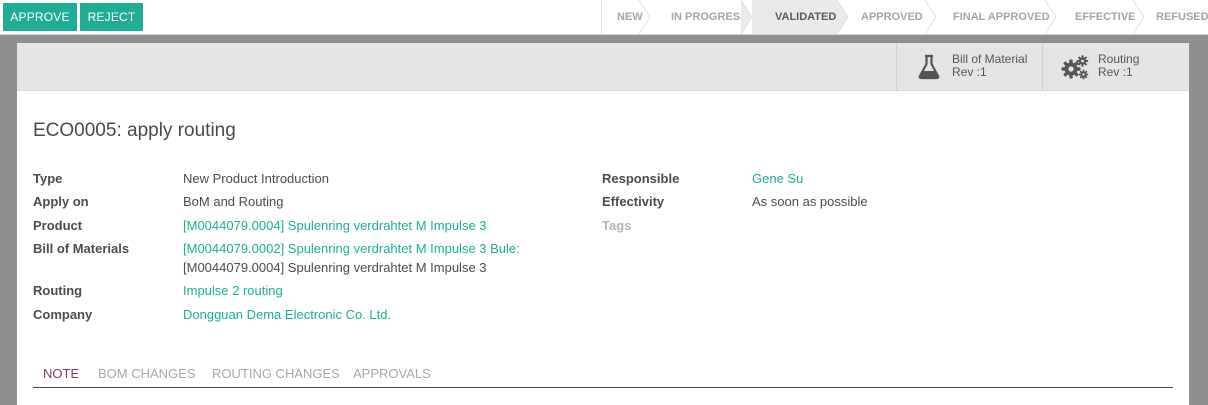 This screenshot has height=405, width=1208. I want to click on routing-smart-button: Routing Rev :1, so click(1115, 67).